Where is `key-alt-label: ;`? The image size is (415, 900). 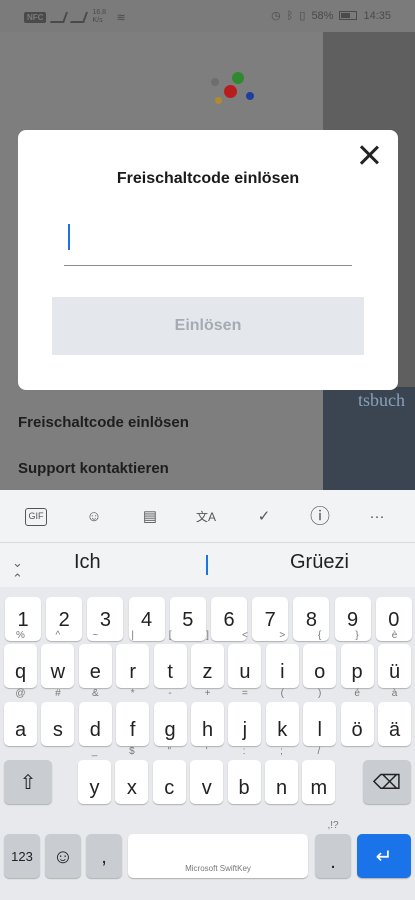 key-alt-label: ; is located at coordinates (281, 751).